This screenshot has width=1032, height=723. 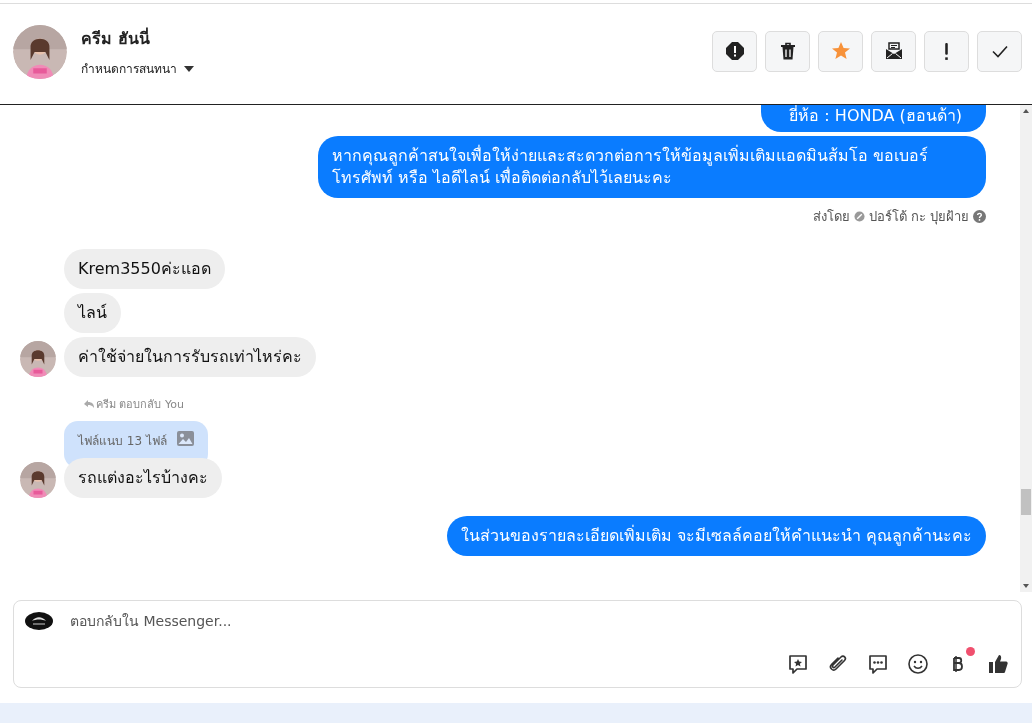 I want to click on image-icon, so click(x=185, y=438).